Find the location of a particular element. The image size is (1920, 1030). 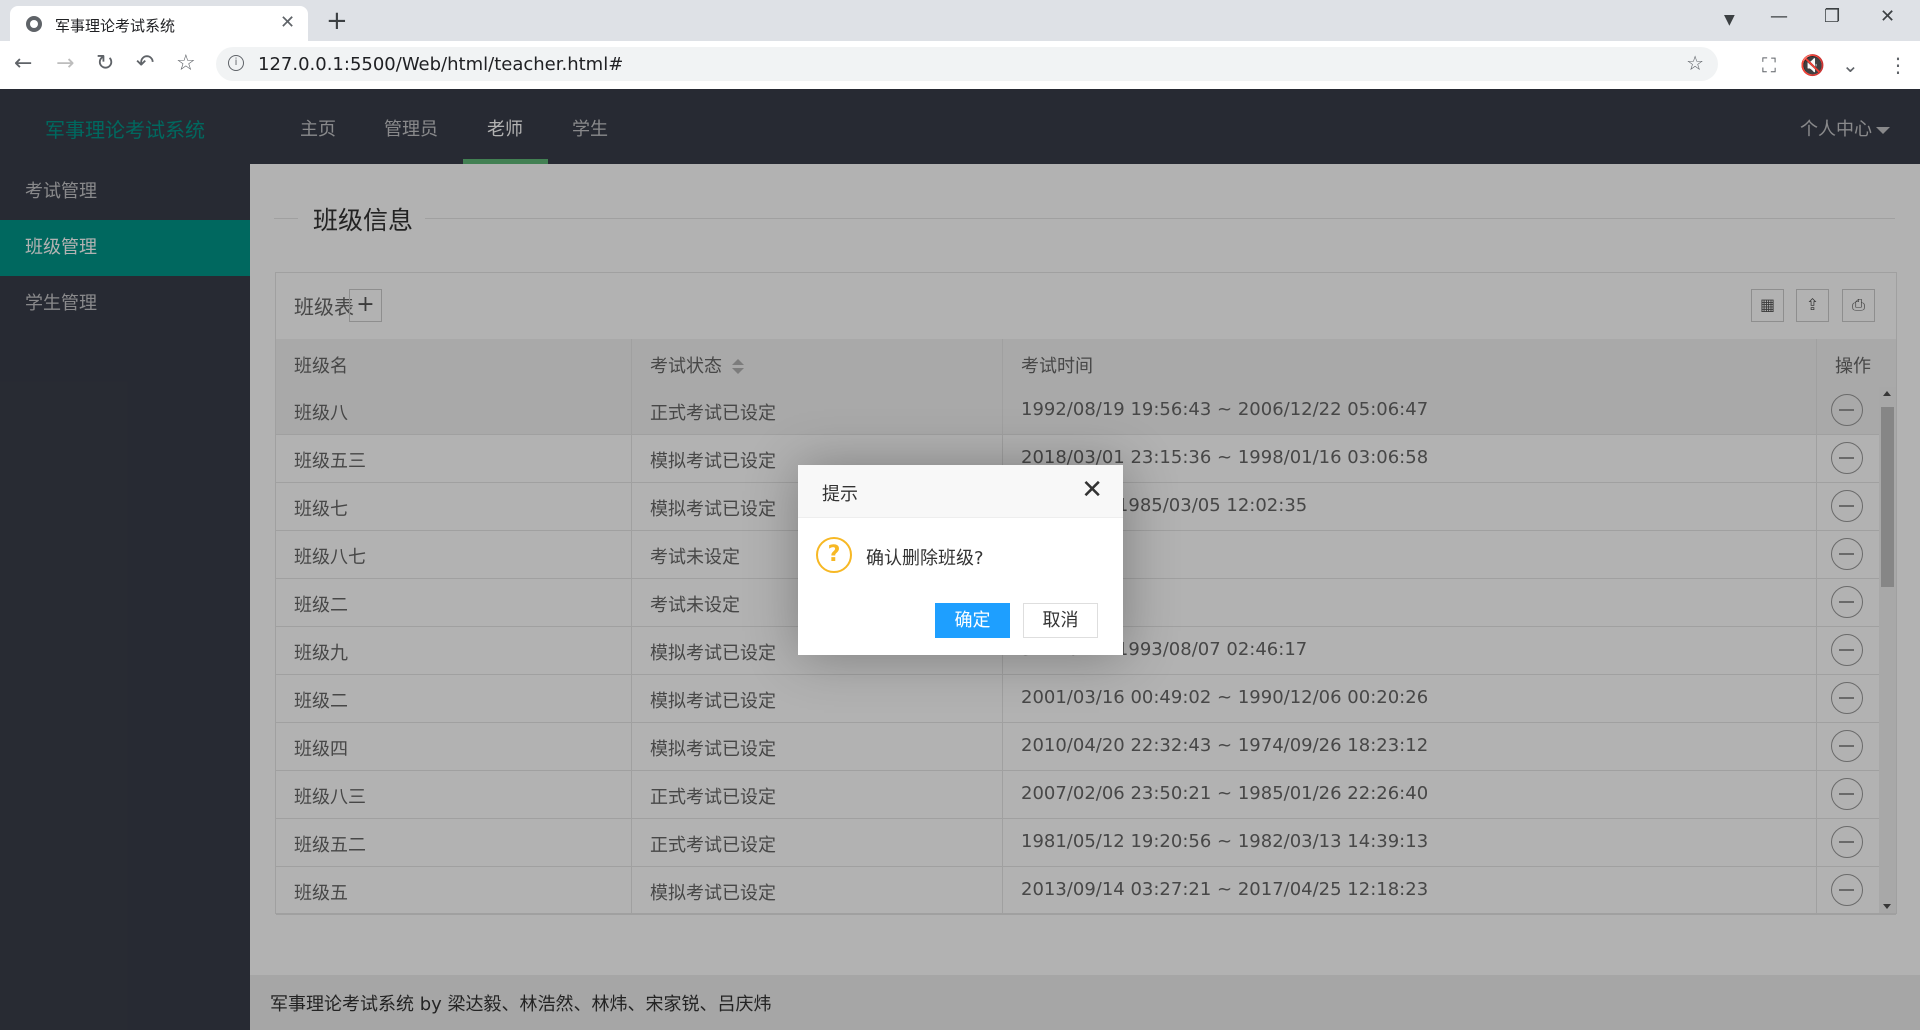

undo-icon: ↶ is located at coordinates (145, 63).